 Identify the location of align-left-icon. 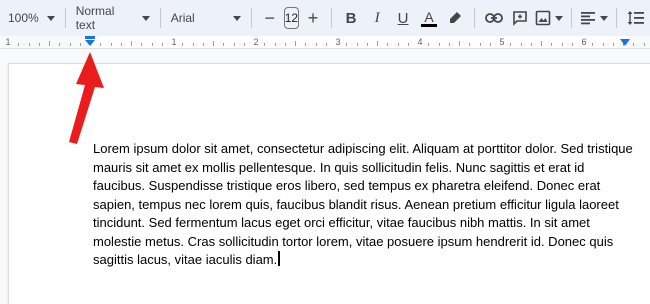
(588, 18).